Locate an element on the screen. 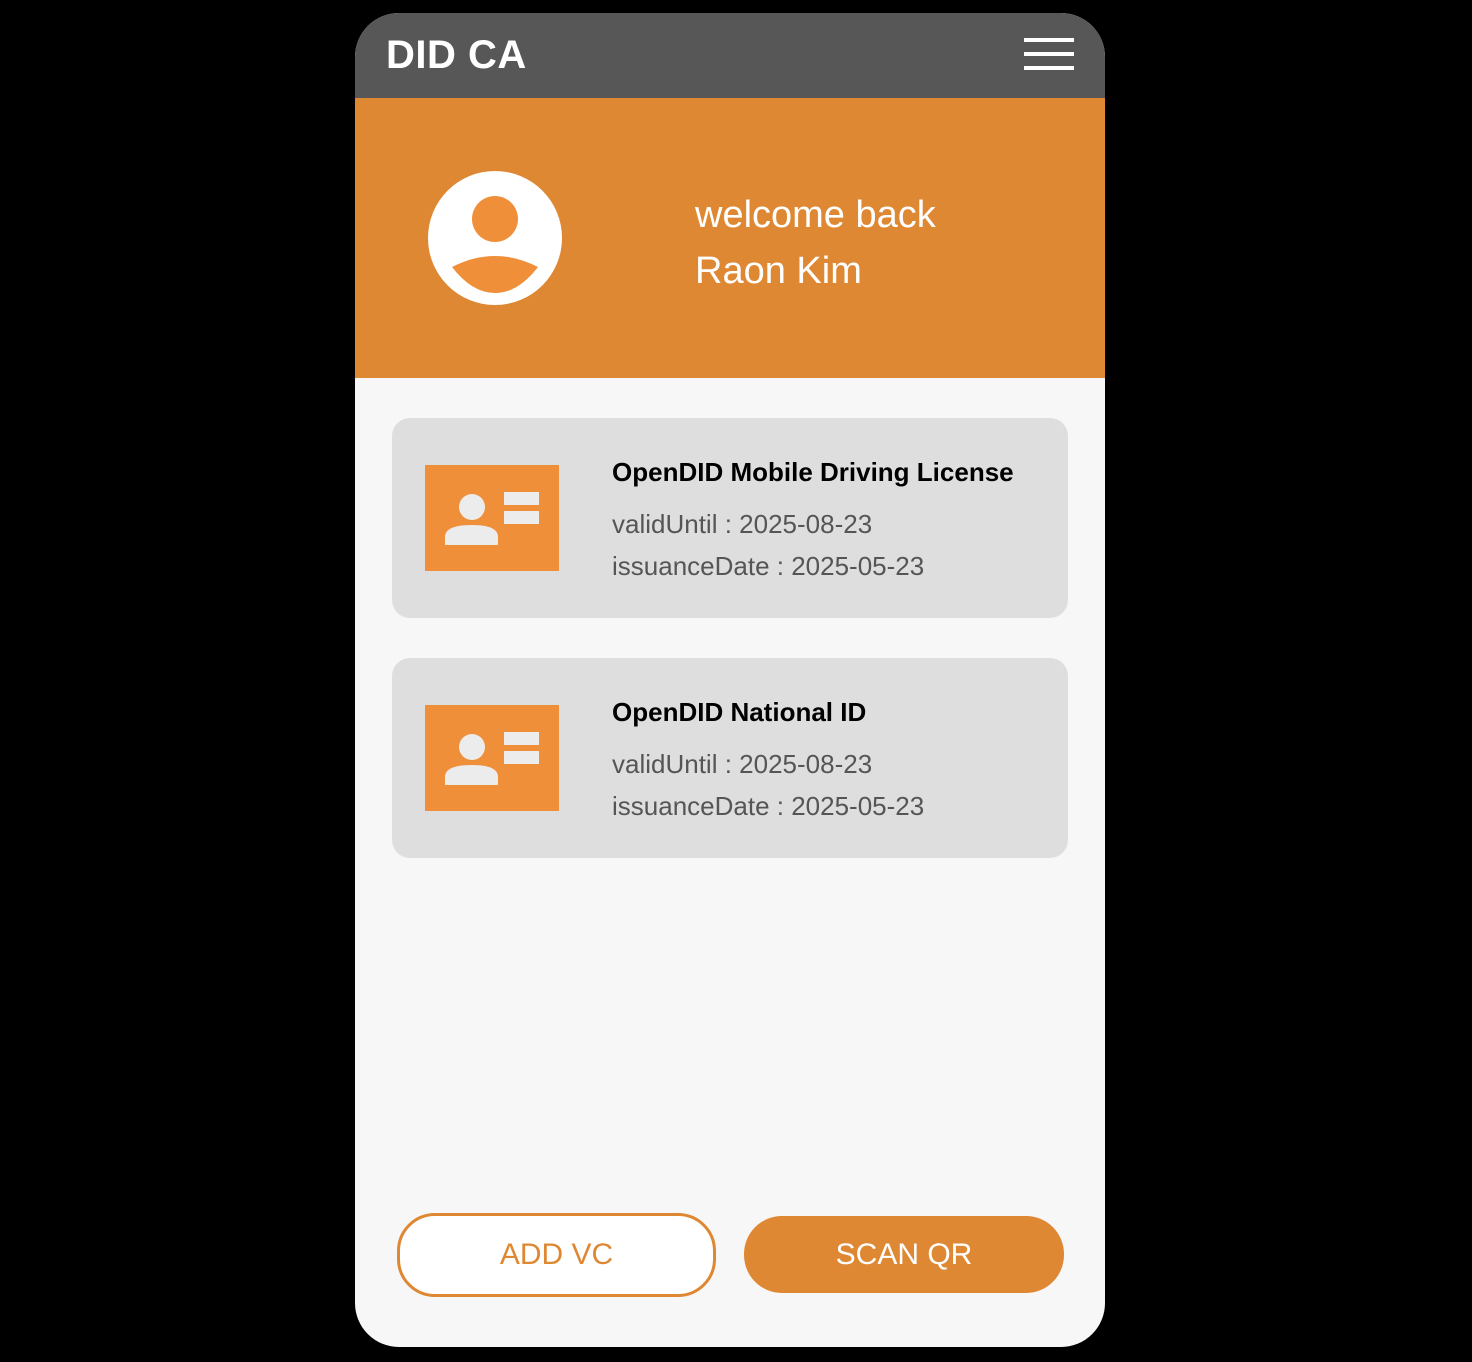 Image resolution: width=1472 pixels, height=1362 pixels. credential-title: OpenDID National ID is located at coordinates (739, 712).